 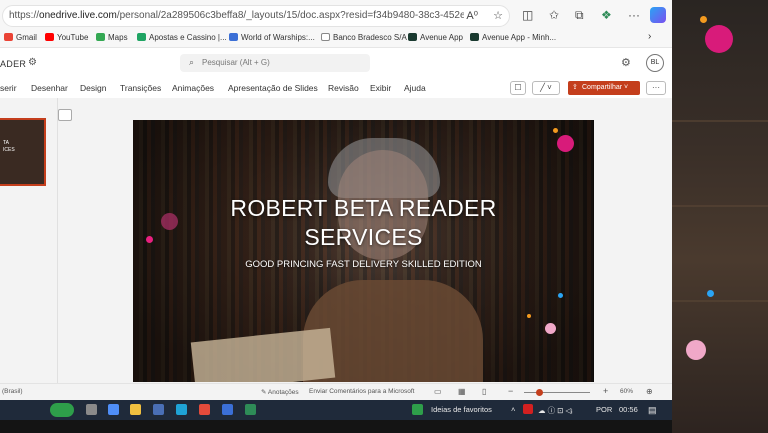 I want to click on copilot-icon, so click(x=658, y=15).